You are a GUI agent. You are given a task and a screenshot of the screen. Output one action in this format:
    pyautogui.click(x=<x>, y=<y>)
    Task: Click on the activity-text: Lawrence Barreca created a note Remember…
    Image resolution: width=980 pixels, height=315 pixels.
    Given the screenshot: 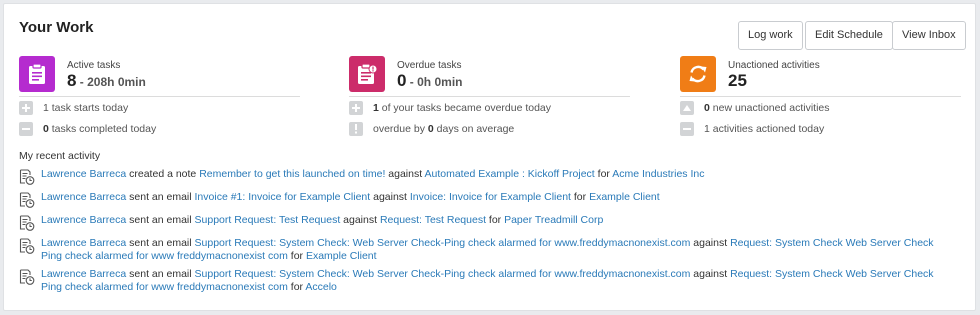 What is the action you would take?
    pyautogui.click(x=373, y=174)
    